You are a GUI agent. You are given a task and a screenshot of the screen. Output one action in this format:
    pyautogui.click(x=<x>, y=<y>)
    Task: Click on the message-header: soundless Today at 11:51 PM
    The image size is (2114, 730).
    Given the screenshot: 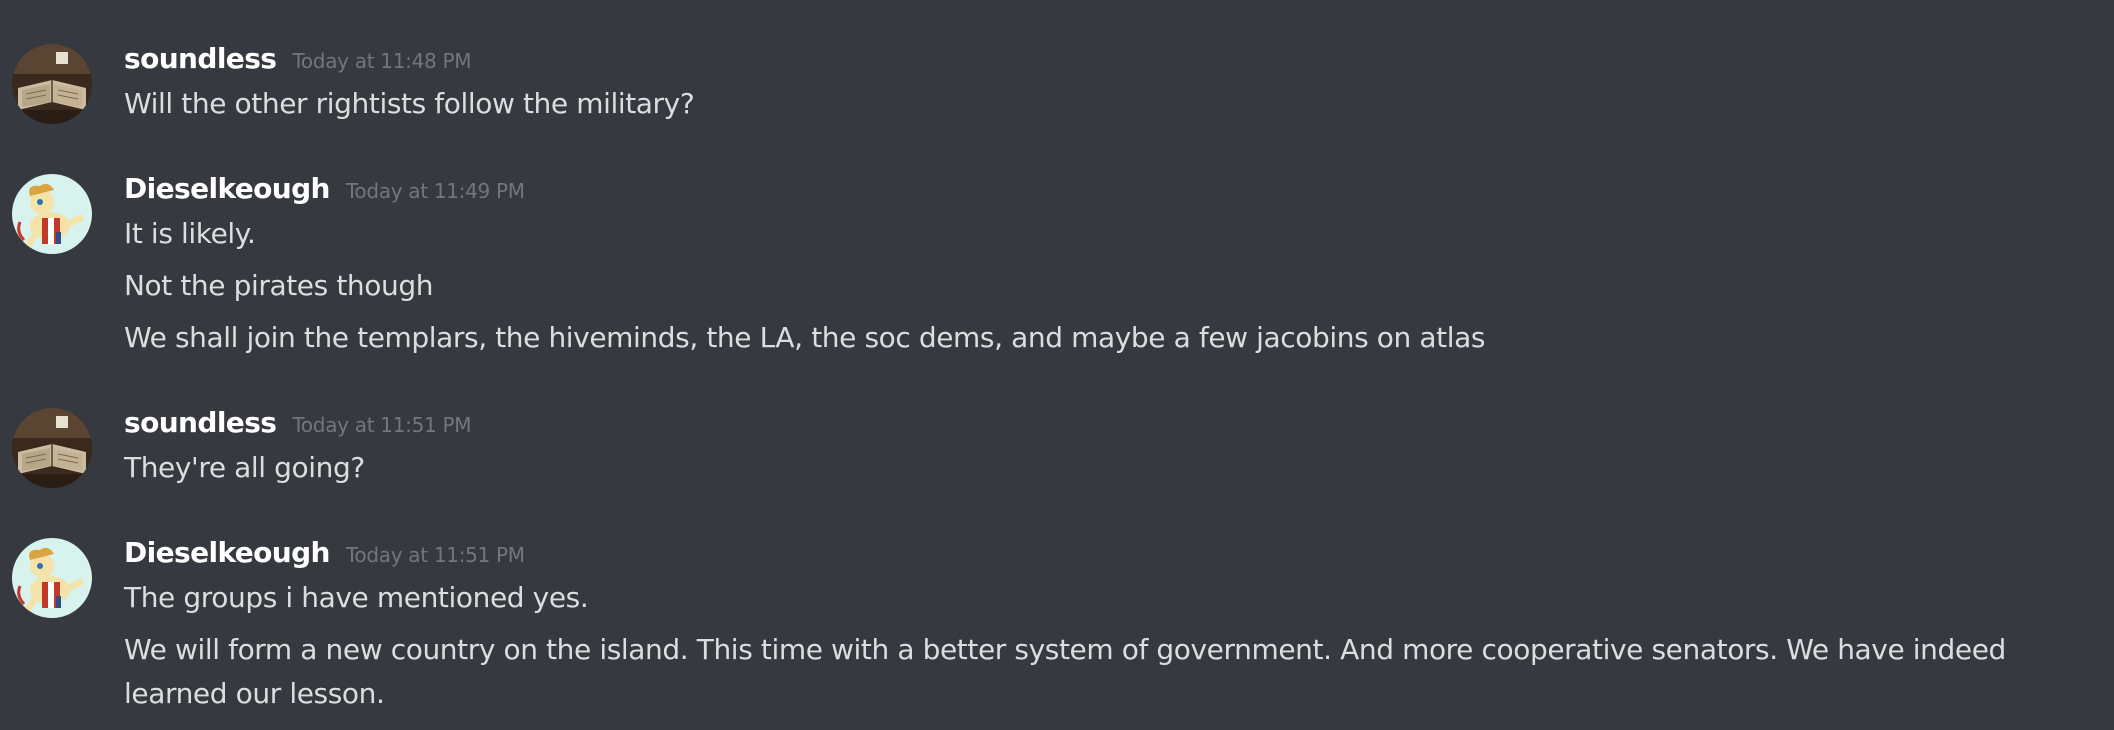 What is the action you would take?
    pyautogui.click(x=298, y=426)
    